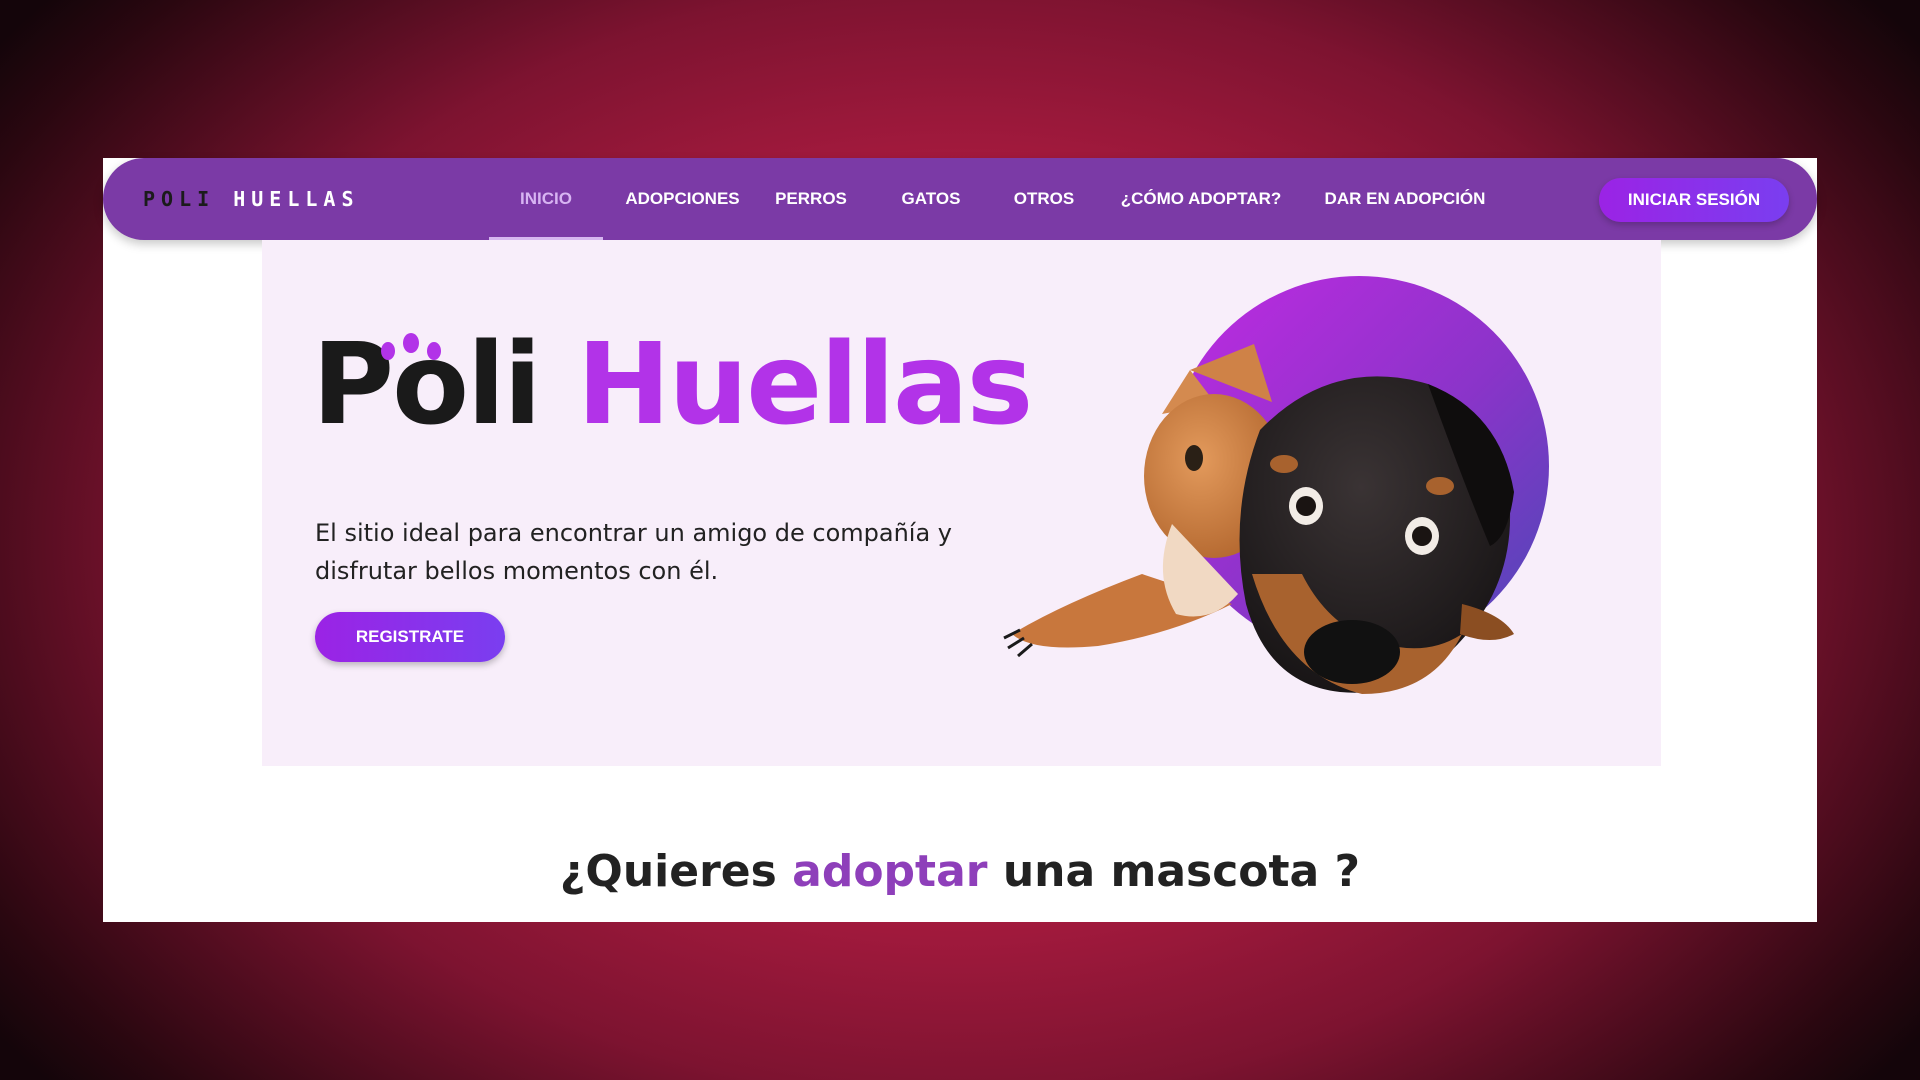  I want to click on nav-adopciones: ADOPCIONES, so click(682, 199).